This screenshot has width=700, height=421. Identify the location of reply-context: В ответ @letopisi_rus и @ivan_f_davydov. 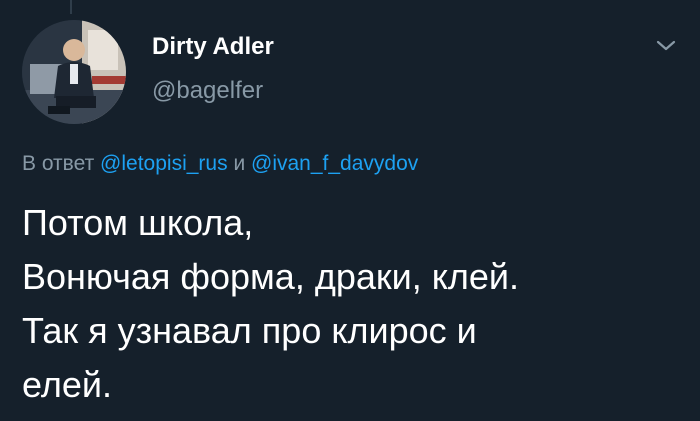
(220, 164).